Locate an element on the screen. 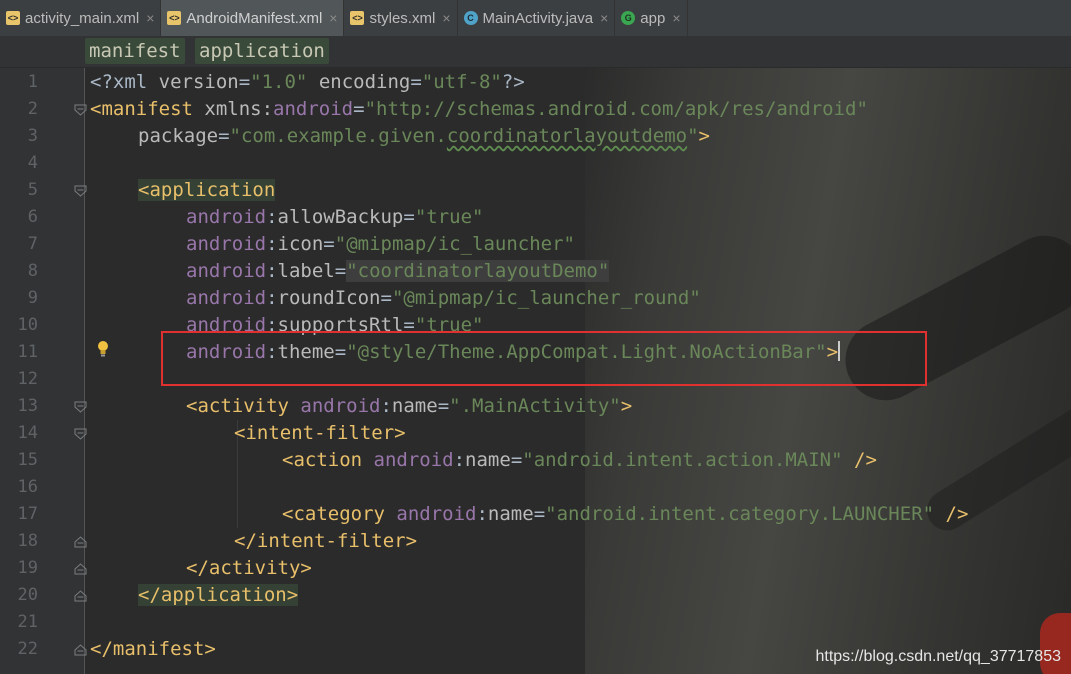 The image size is (1071, 674). manifest-file-icon: <> is located at coordinates (174, 18).